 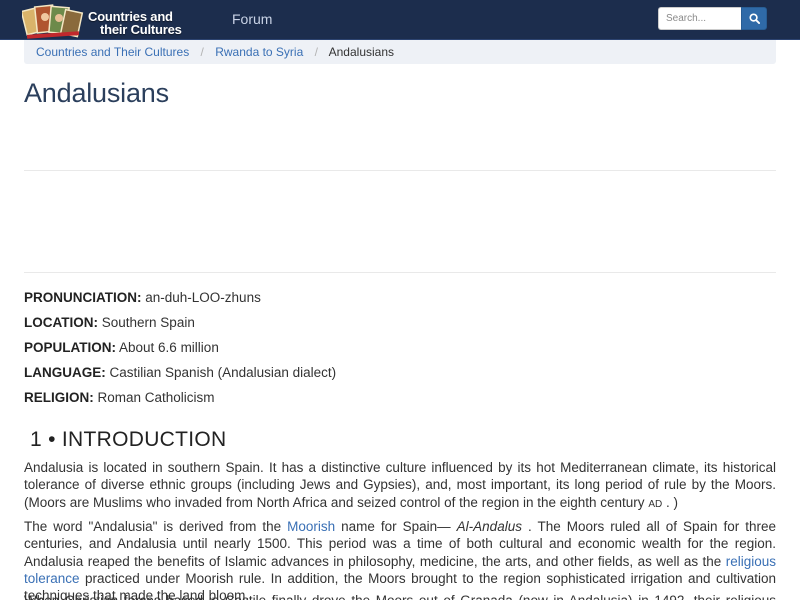 I want to click on search-icon, so click(x=754, y=18).